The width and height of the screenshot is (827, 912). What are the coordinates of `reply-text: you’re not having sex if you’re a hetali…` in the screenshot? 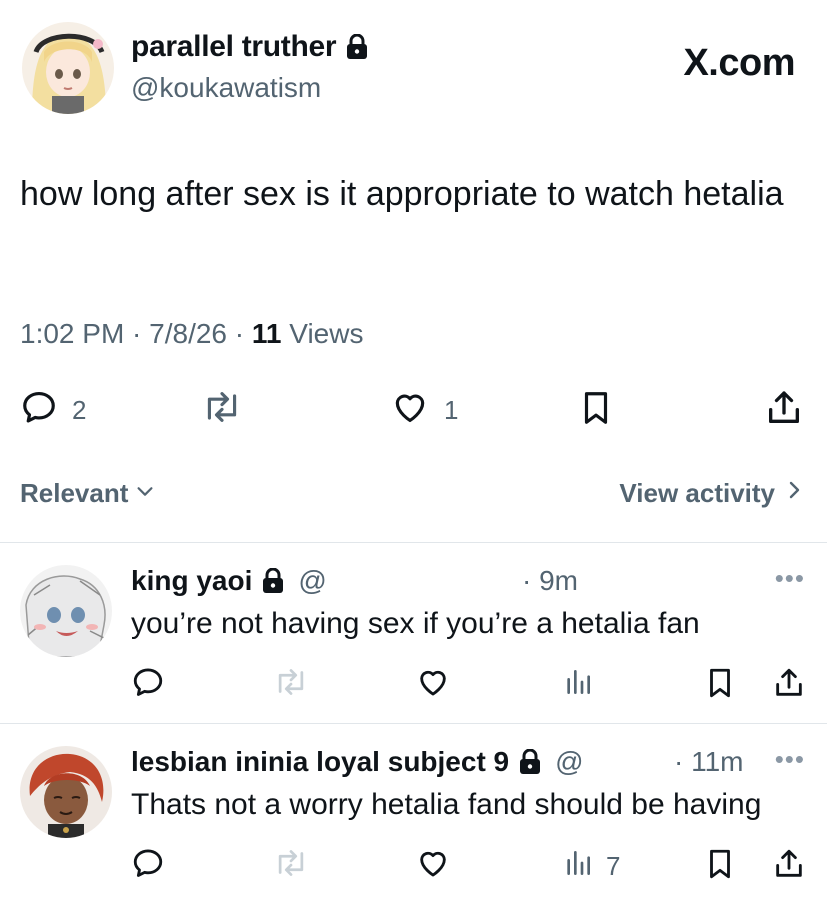 It's located at (415, 623).